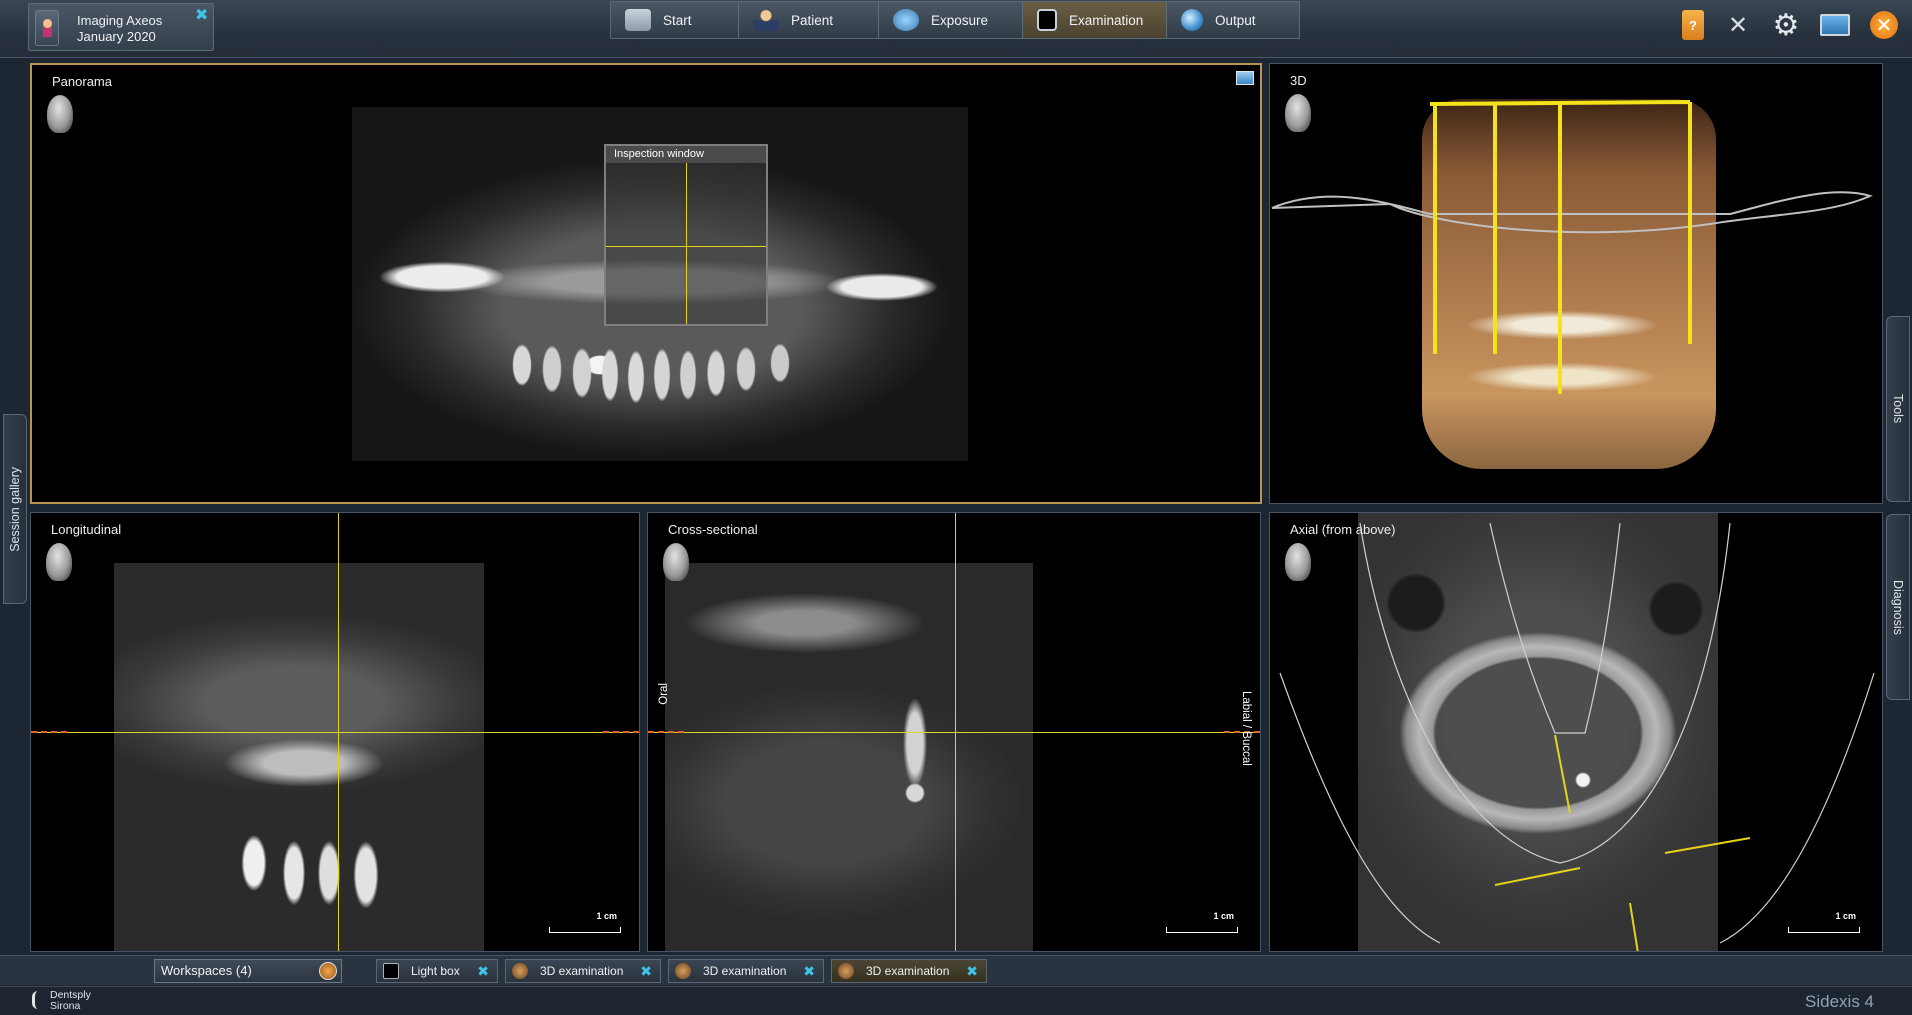 The width and height of the screenshot is (1912, 1015). What do you see at coordinates (328, 971) in the screenshot?
I see `workspace-manage-icon` at bounding box center [328, 971].